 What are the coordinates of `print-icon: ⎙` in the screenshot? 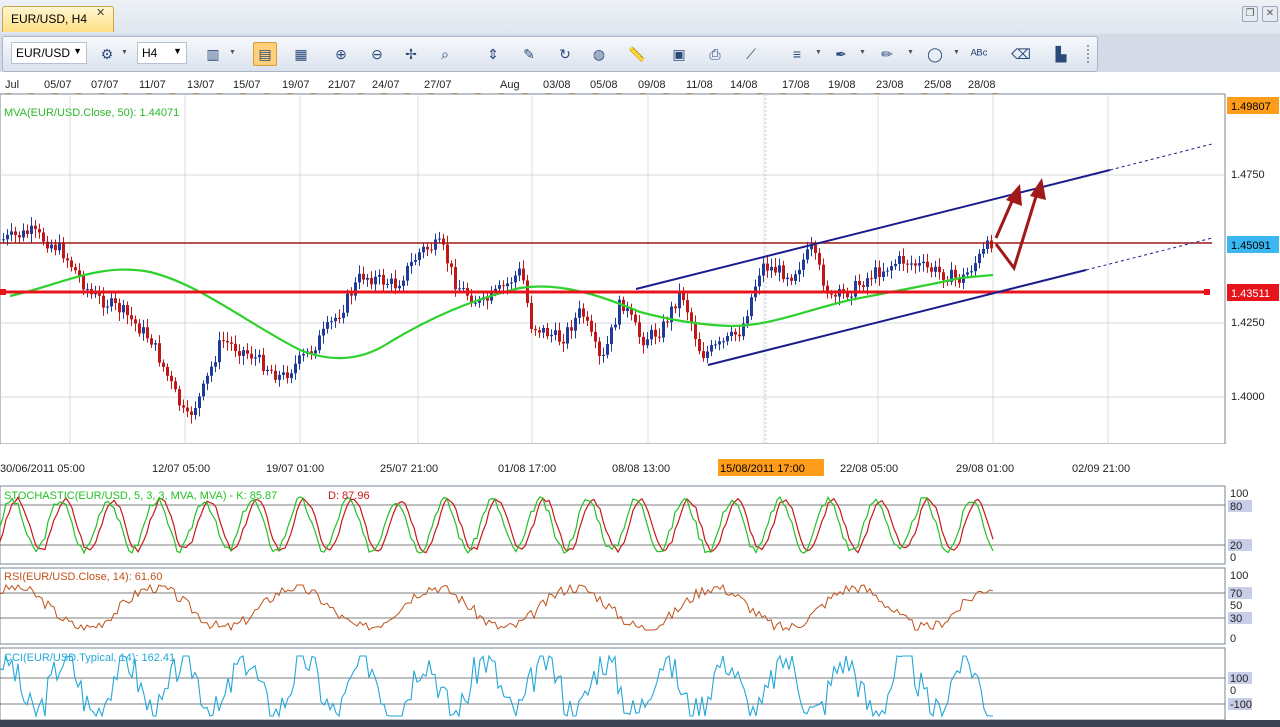 It's located at (715, 54).